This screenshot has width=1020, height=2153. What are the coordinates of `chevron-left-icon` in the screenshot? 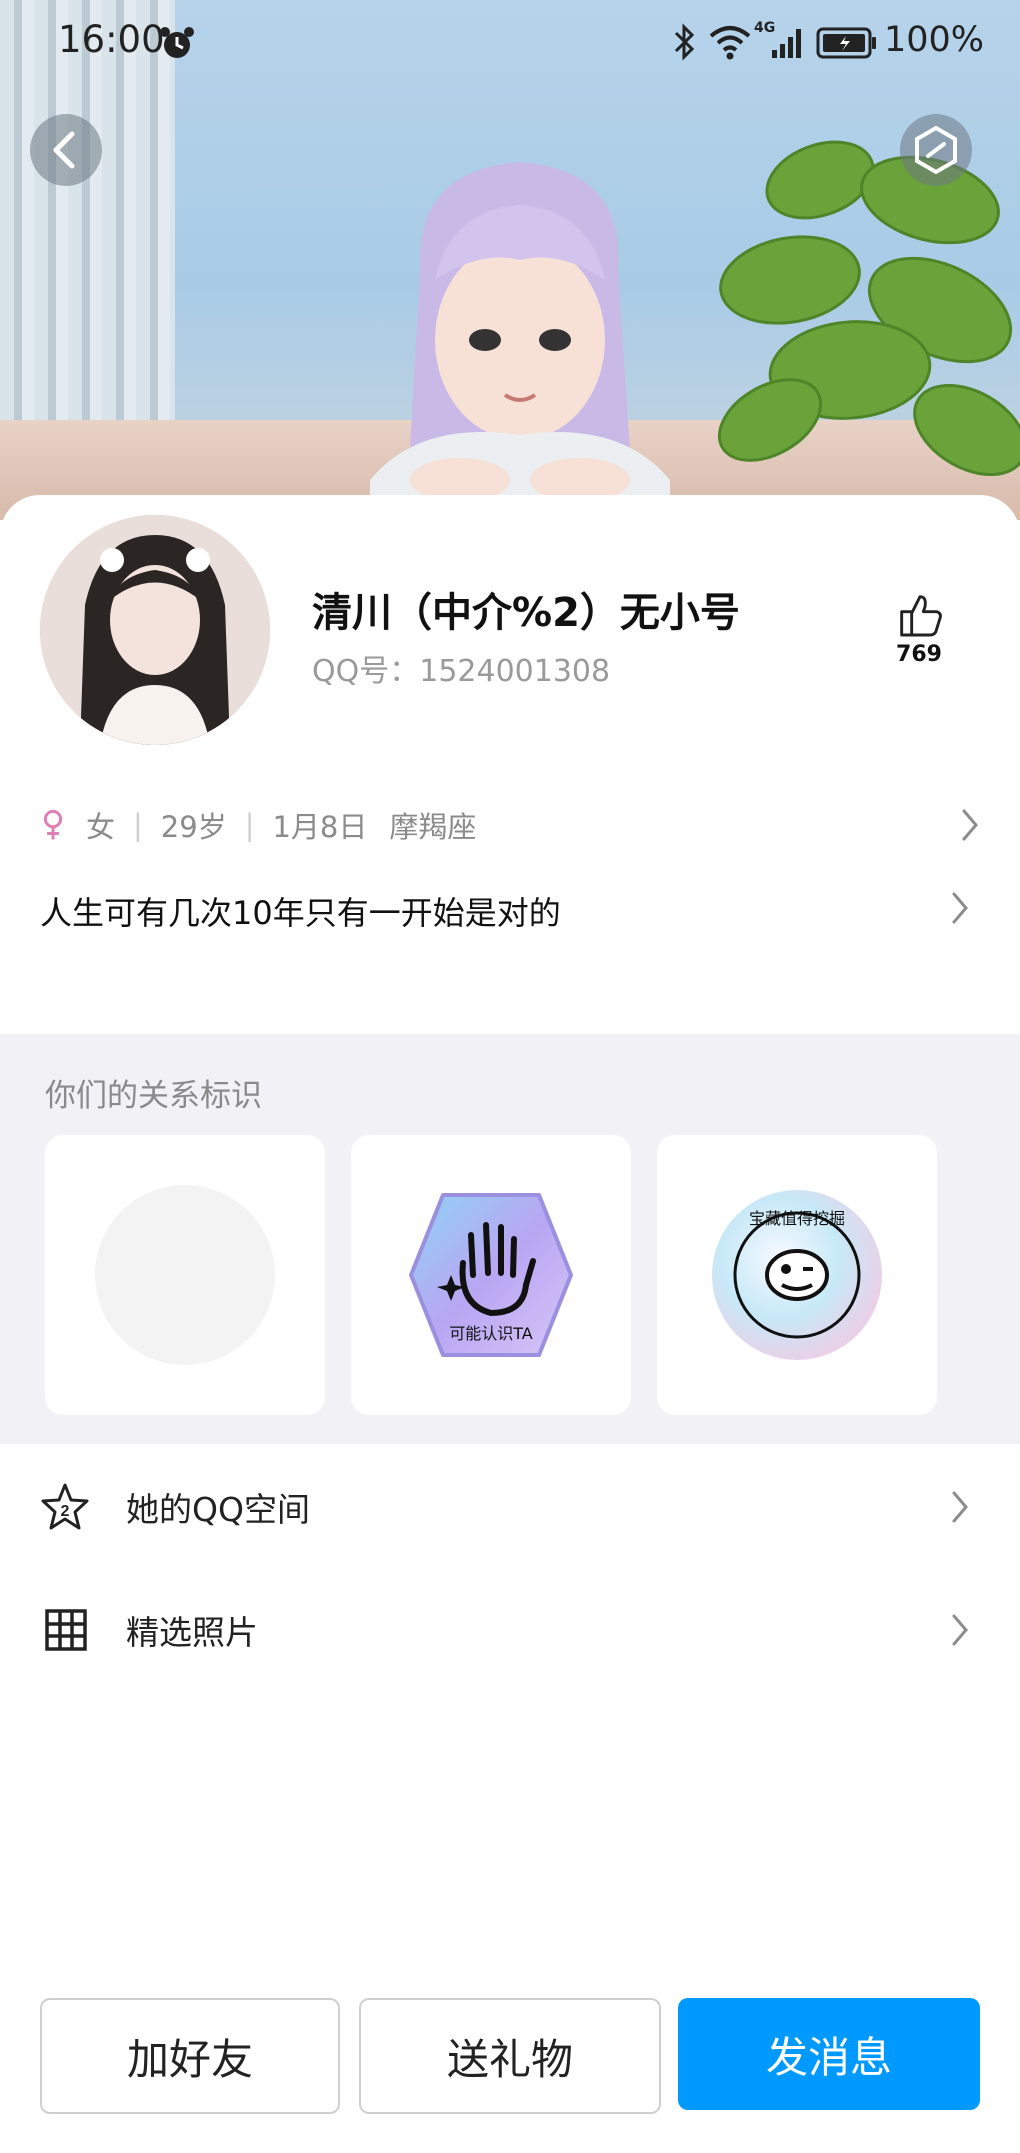 It's located at (64, 150).